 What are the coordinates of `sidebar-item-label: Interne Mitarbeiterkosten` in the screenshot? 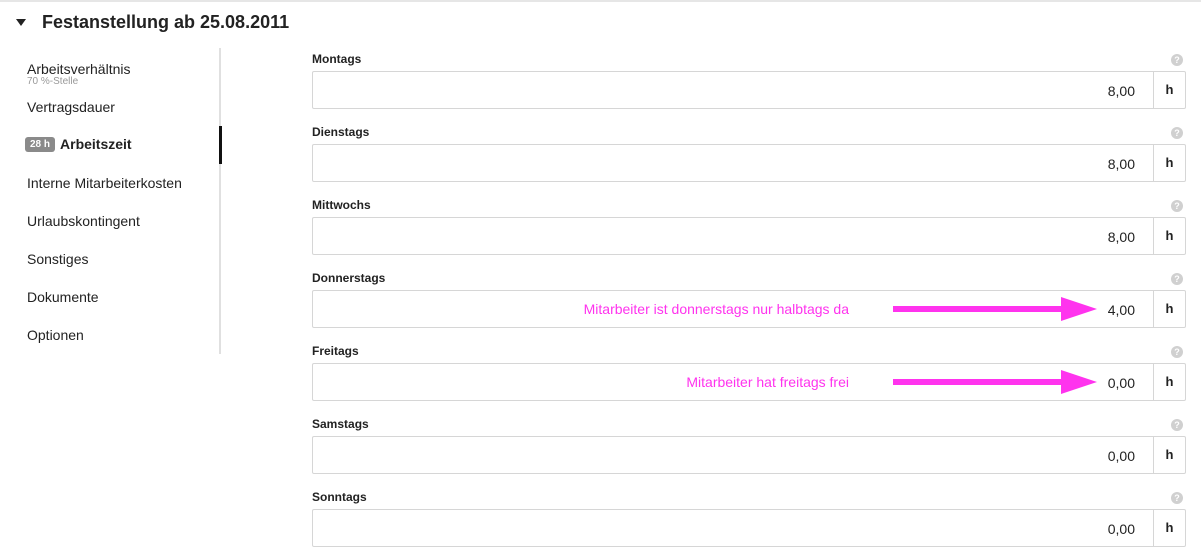 It's located at (104, 183).